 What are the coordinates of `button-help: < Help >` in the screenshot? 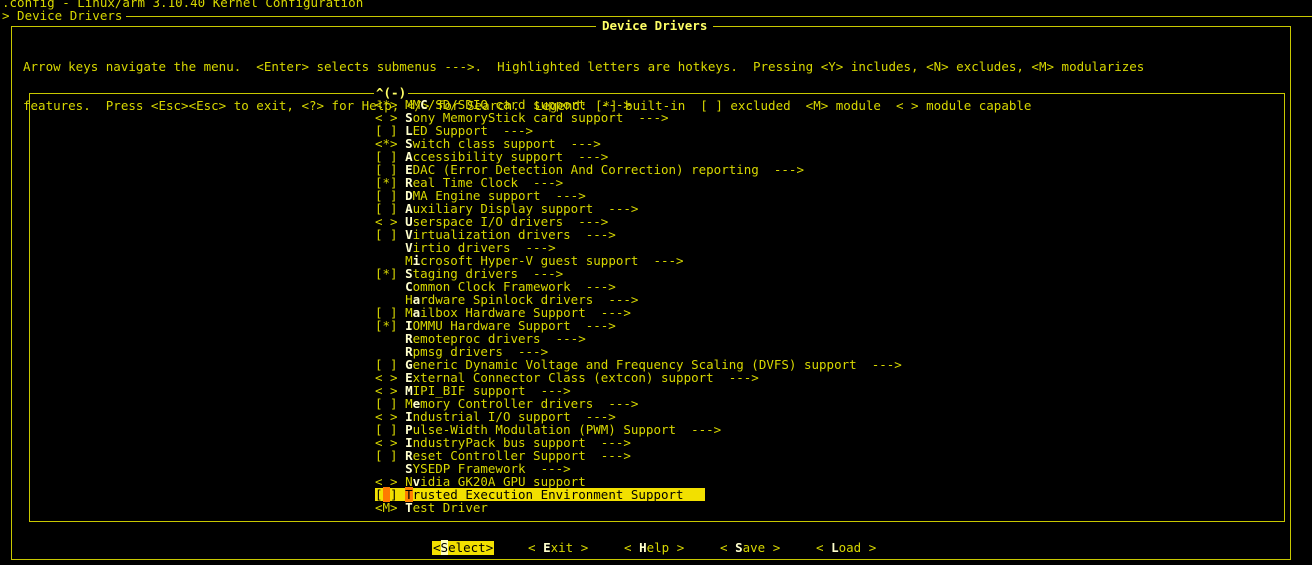 It's located at (654, 548).